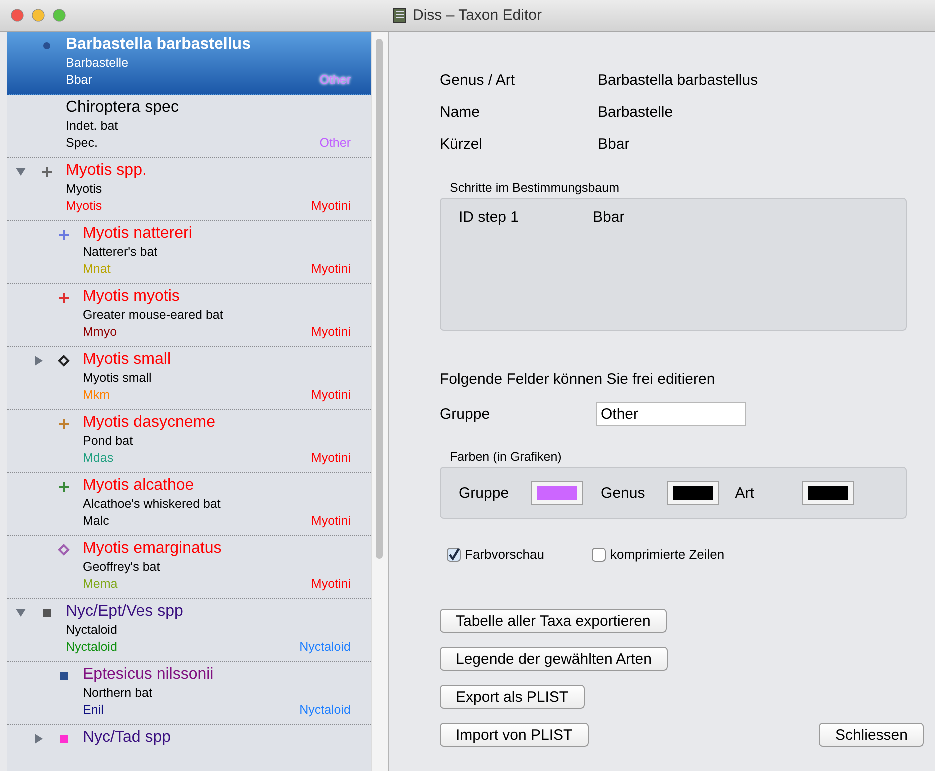  What do you see at coordinates (744, 493) in the screenshot?
I see `swatch-label: Art` at bounding box center [744, 493].